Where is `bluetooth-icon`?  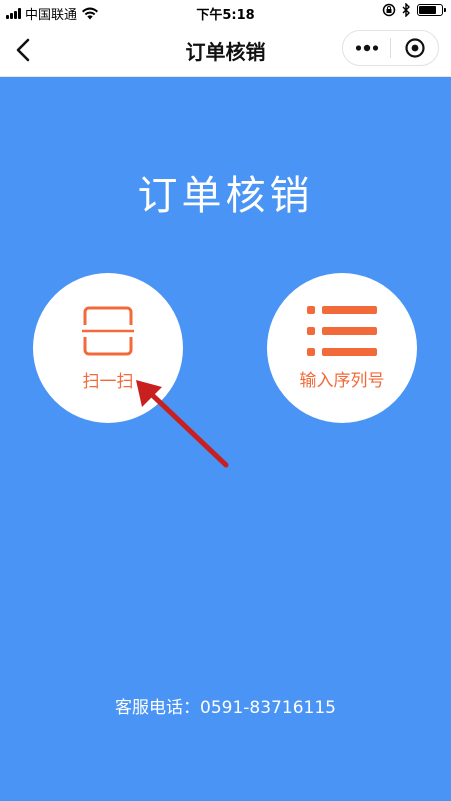
bluetooth-icon is located at coordinates (406, 10).